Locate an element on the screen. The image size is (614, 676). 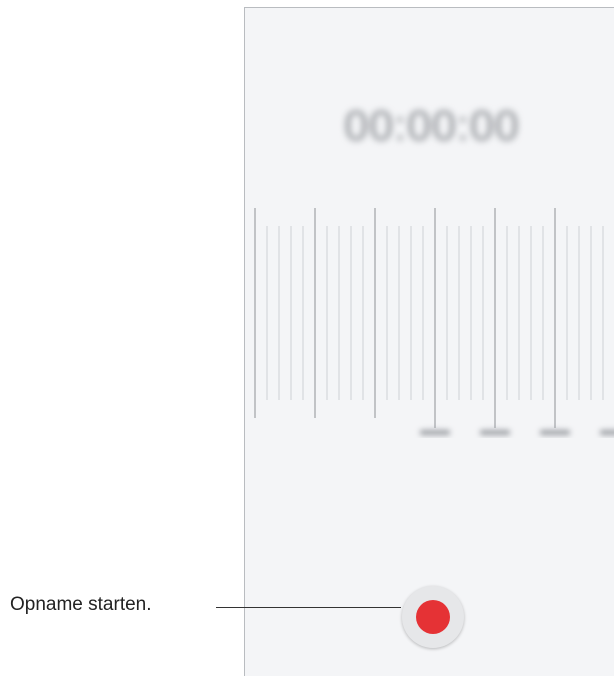
recording-timer: 00:00:00 is located at coordinates (432, 126).